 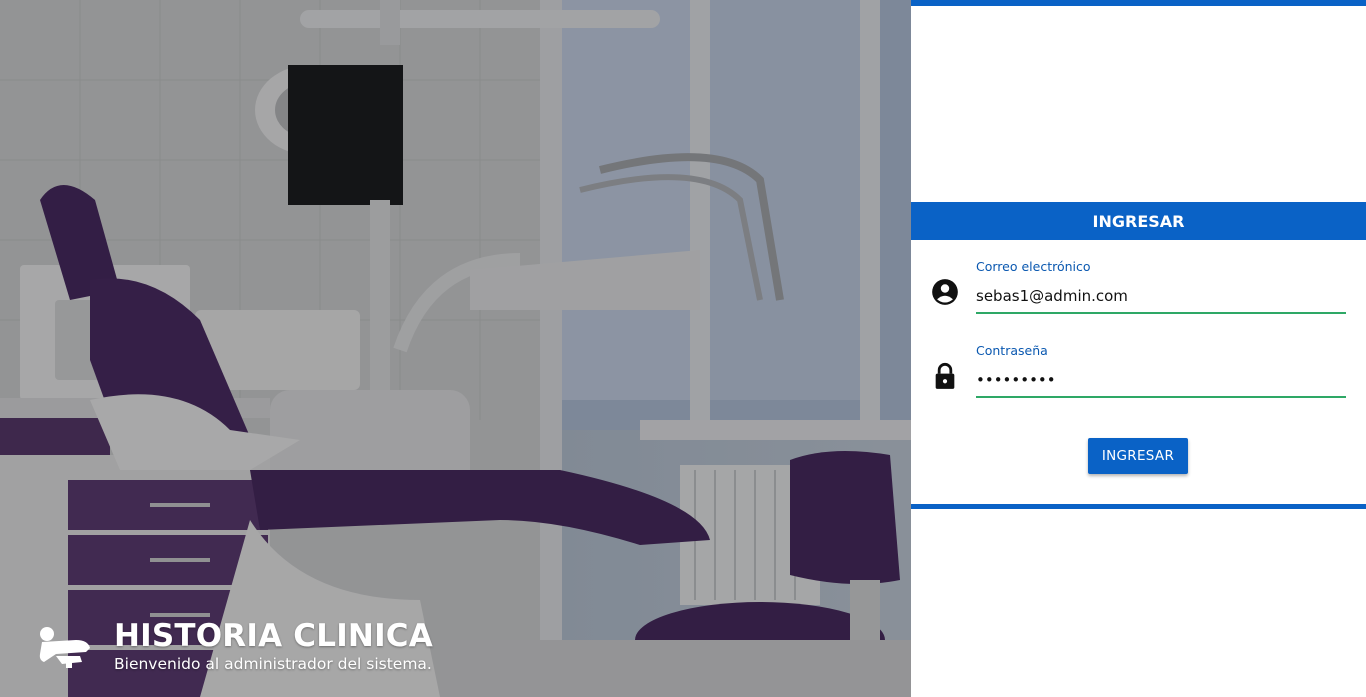 I want to click on email-field-group: Correo electrónico, so click(x=1138, y=286).